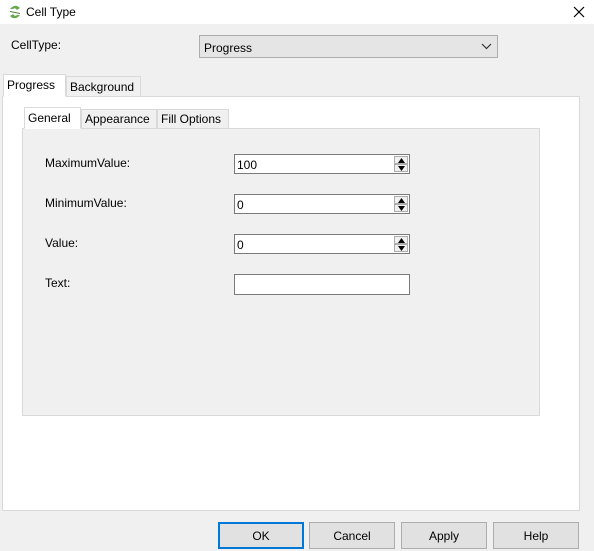 Image resolution: width=594 pixels, height=551 pixels. I want to click on value-increment-button, so click(401, 240).